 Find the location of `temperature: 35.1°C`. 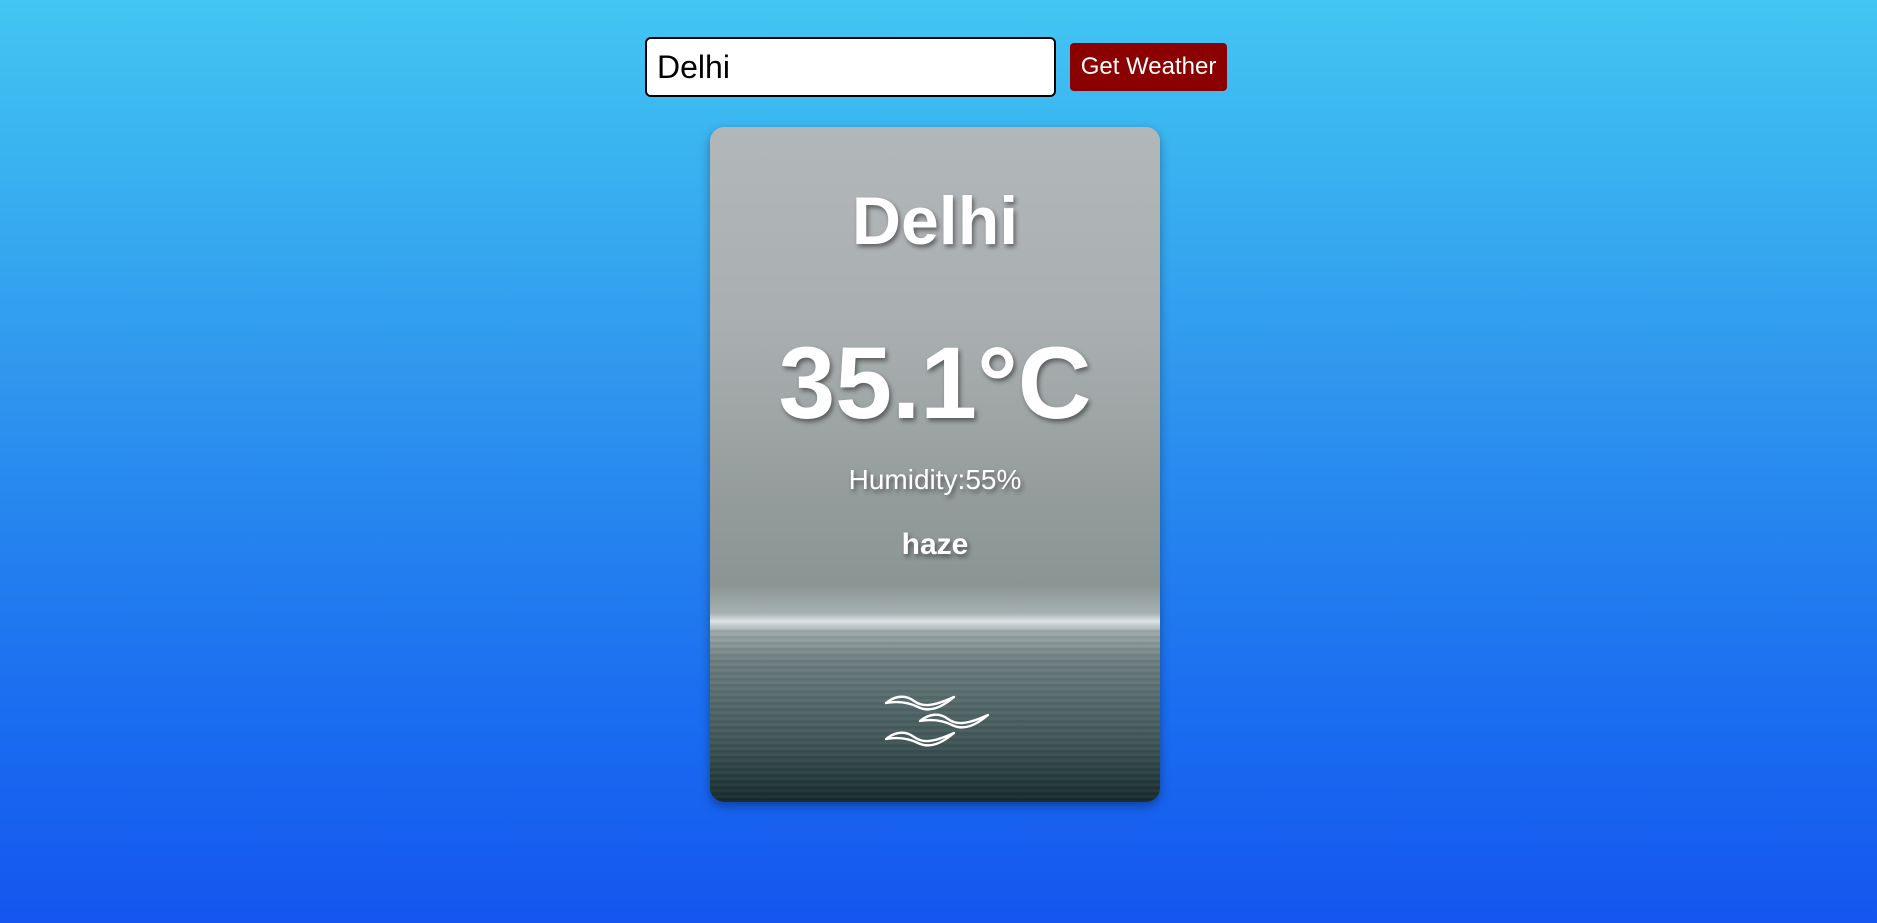

temperature: 35.1°C is located at coordinates (935, 383).